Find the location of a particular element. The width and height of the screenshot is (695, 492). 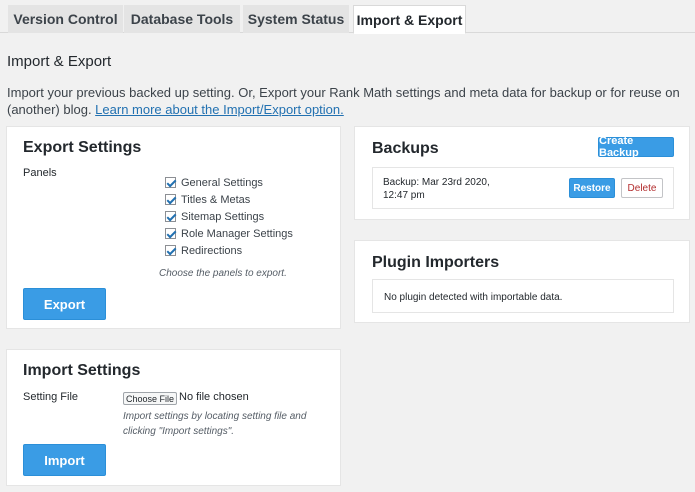

panels-label: Panels is located at coordinates (40, 173).